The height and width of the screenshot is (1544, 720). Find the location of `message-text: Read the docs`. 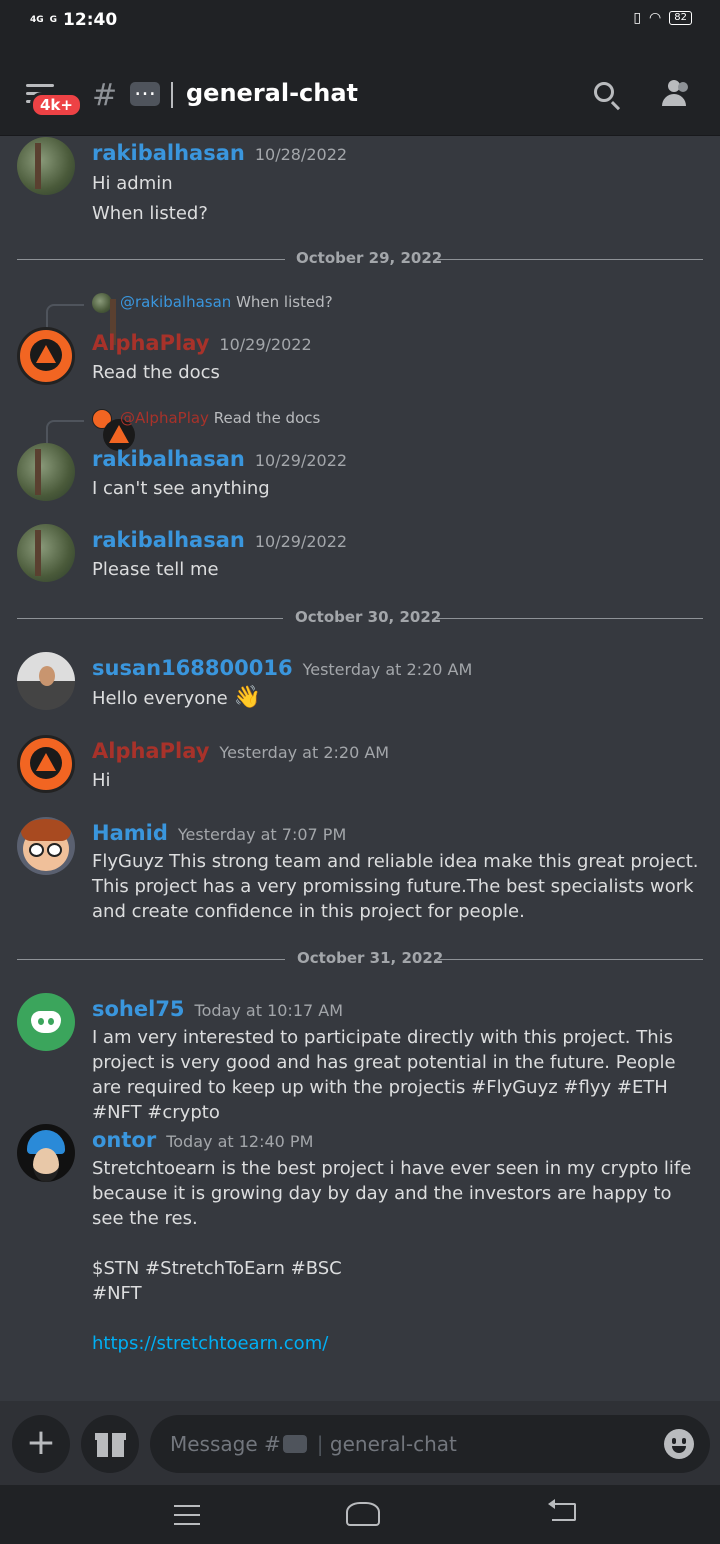

message-text: Read the docs is located at coordinates (156, 372).